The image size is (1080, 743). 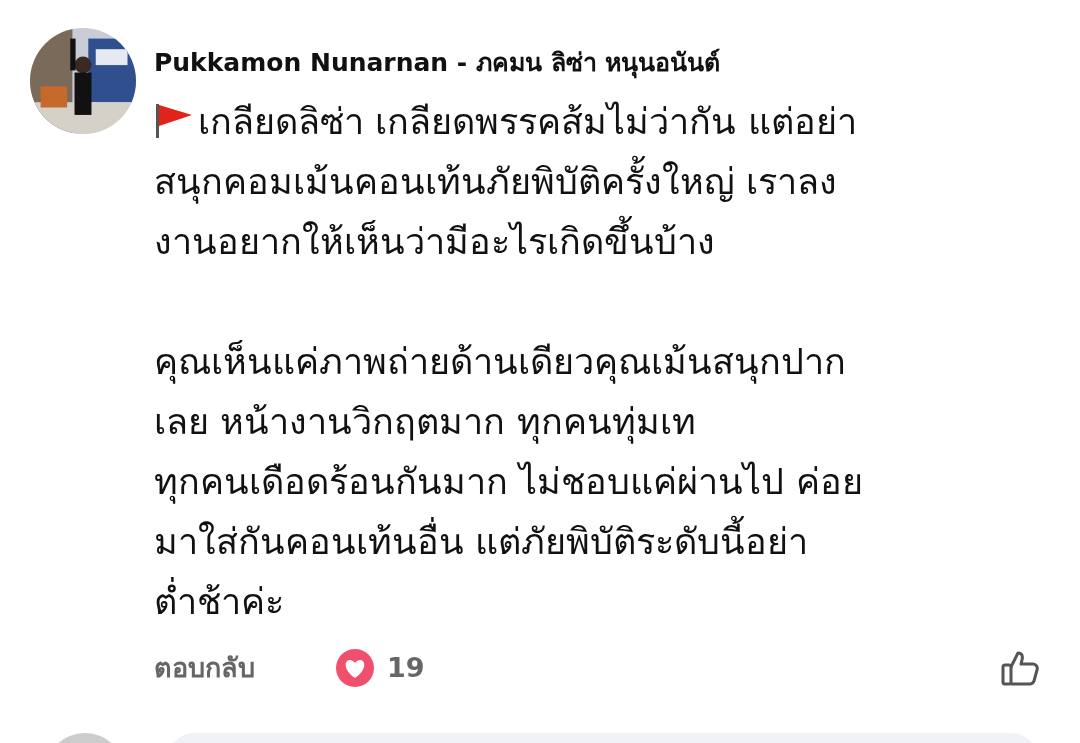 I want to click on comment-text: เกลียดลิซ่า เกลียดพรรคส้มไม่ว่ากัน แต่อย่า สนุกคอมเม้นคอนเท้นภัยพิบัติครั้งใหญ่ เราลง งานอยากให้เห็นว่ามีอะไรเกิดขึ้นบ้าง, so click(x=506, y=182).